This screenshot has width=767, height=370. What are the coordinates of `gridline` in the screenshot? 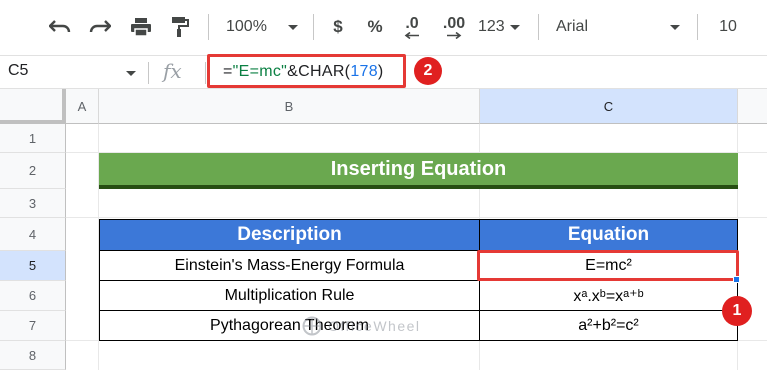 It's located at (416, 217).